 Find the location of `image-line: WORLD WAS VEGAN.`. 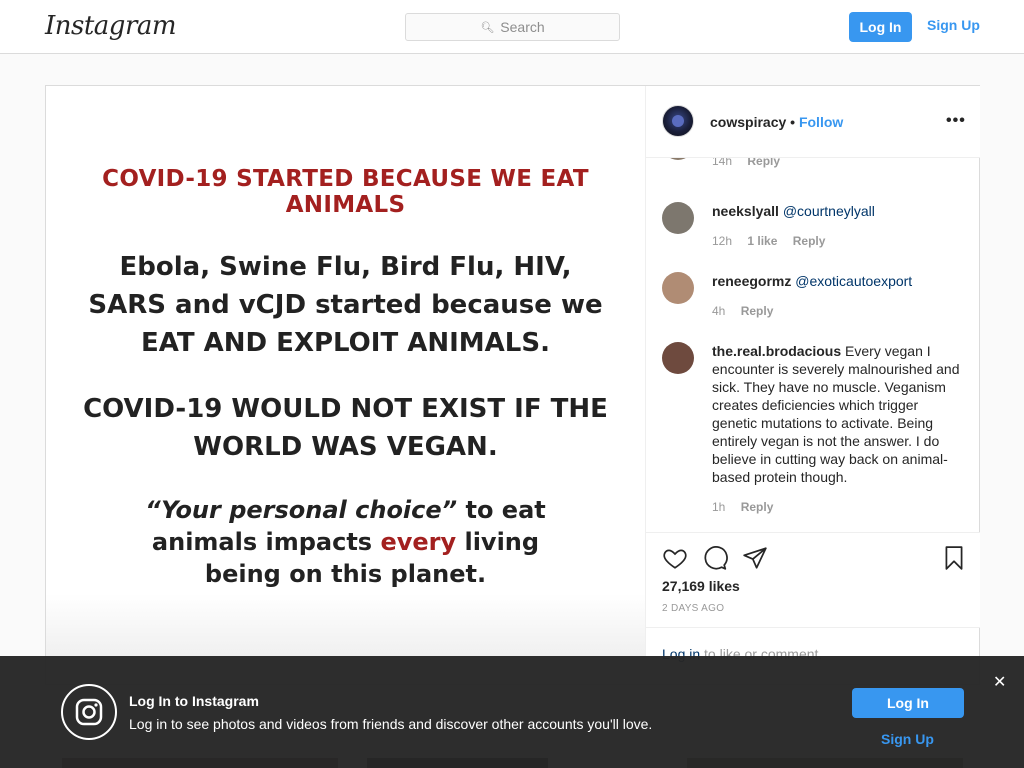

image-line: WORLD WAS VEGAN. is located at coordinates (345, 447).